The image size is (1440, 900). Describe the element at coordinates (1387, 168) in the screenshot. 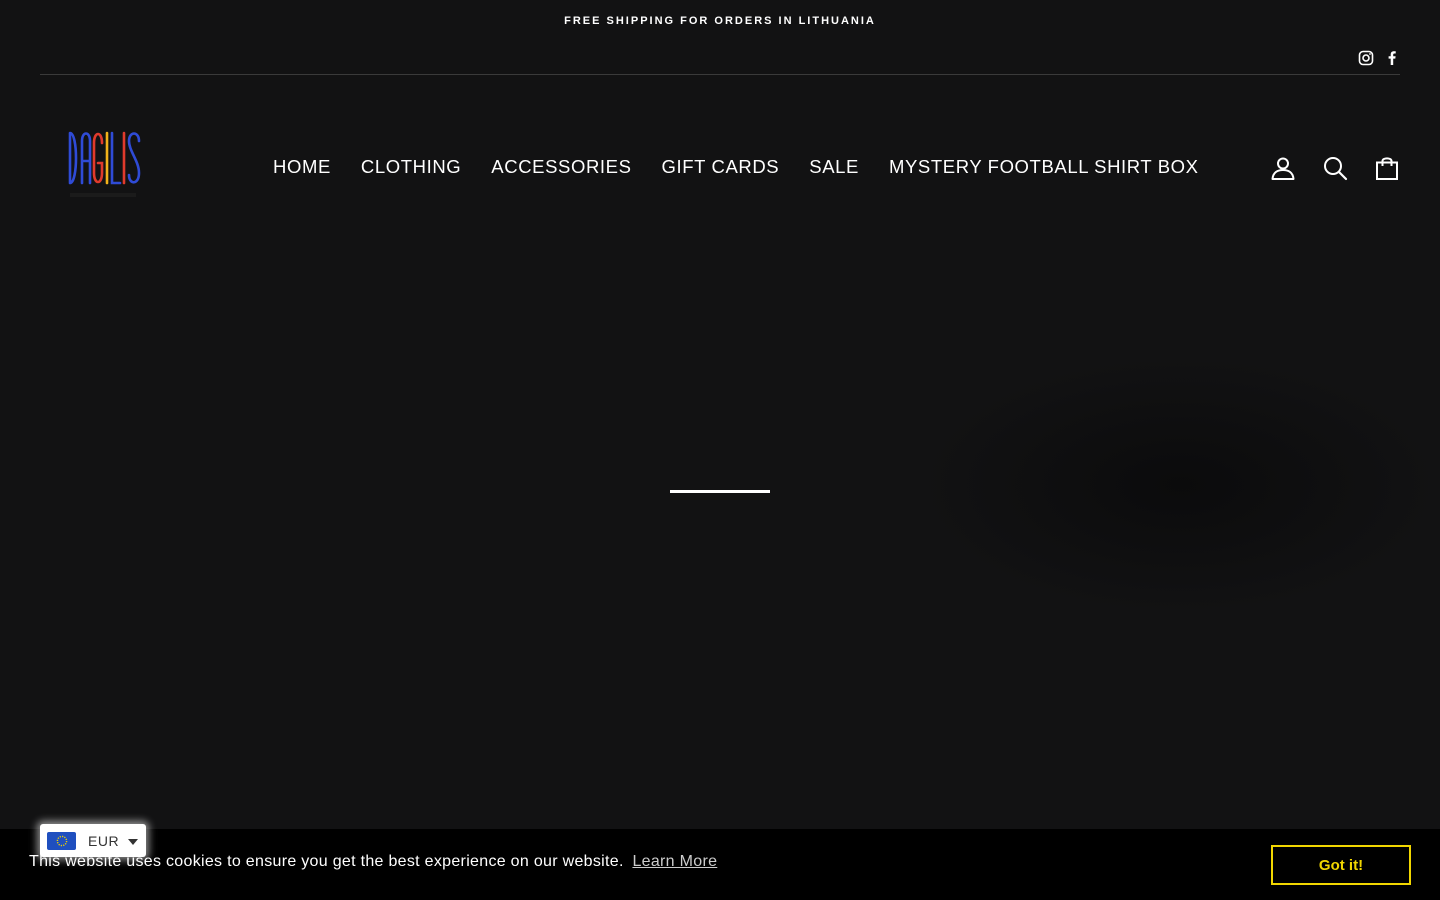

I see `cart-icon` at that location.